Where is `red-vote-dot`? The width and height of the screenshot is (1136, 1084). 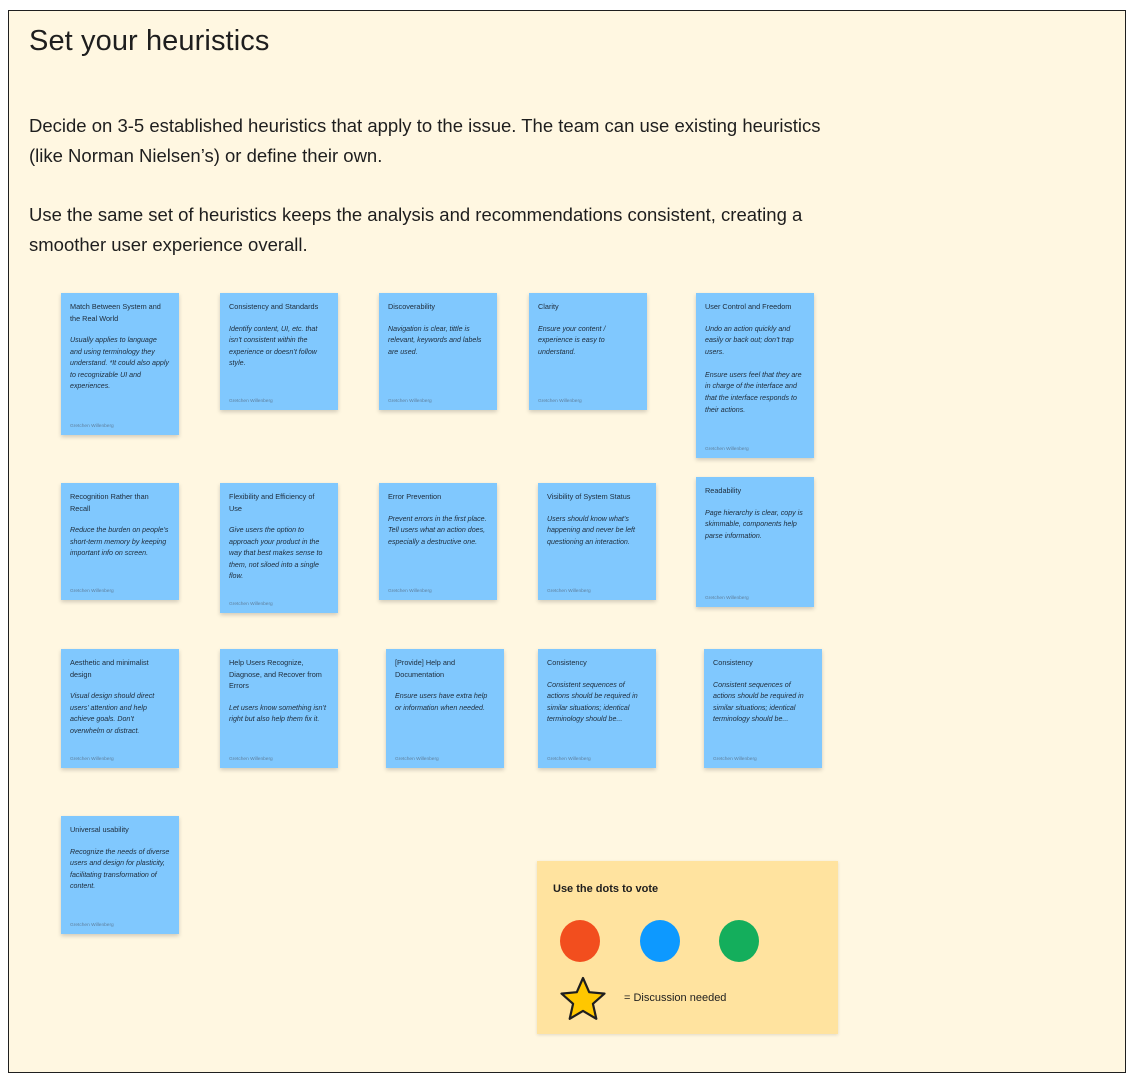
red-vote-dot is located at coordinates (580, 941).